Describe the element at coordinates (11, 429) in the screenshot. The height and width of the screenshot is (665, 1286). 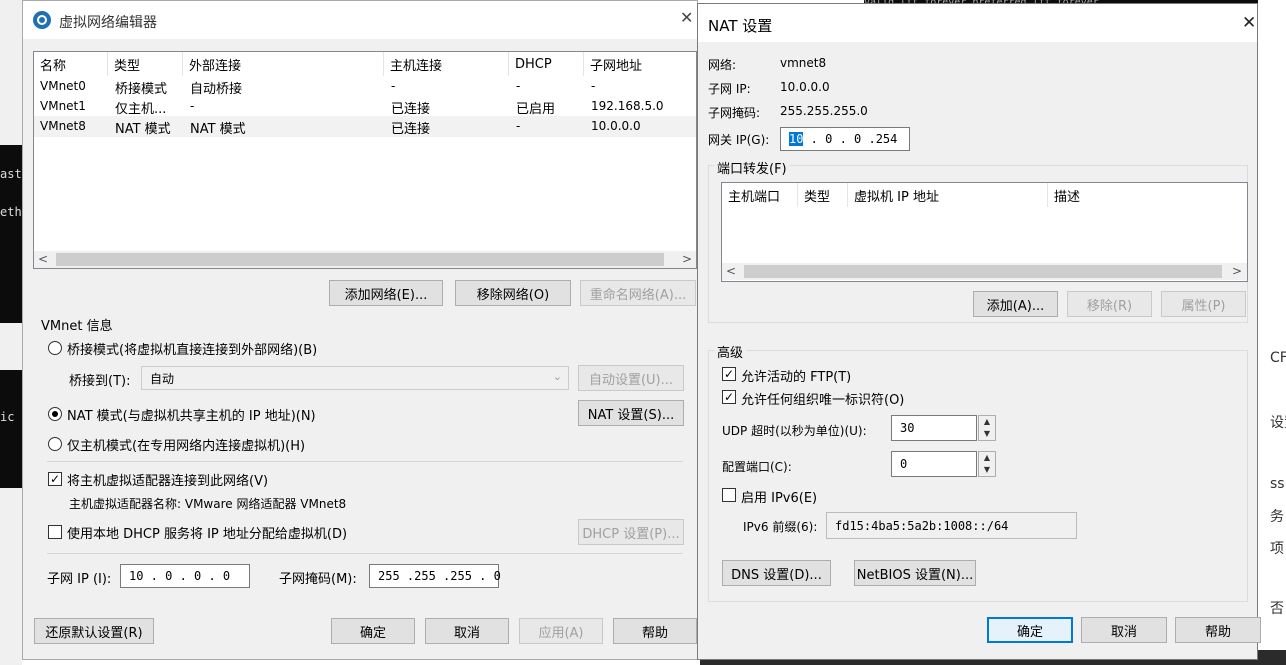
I see `background-terminal-2: ic` at that location.